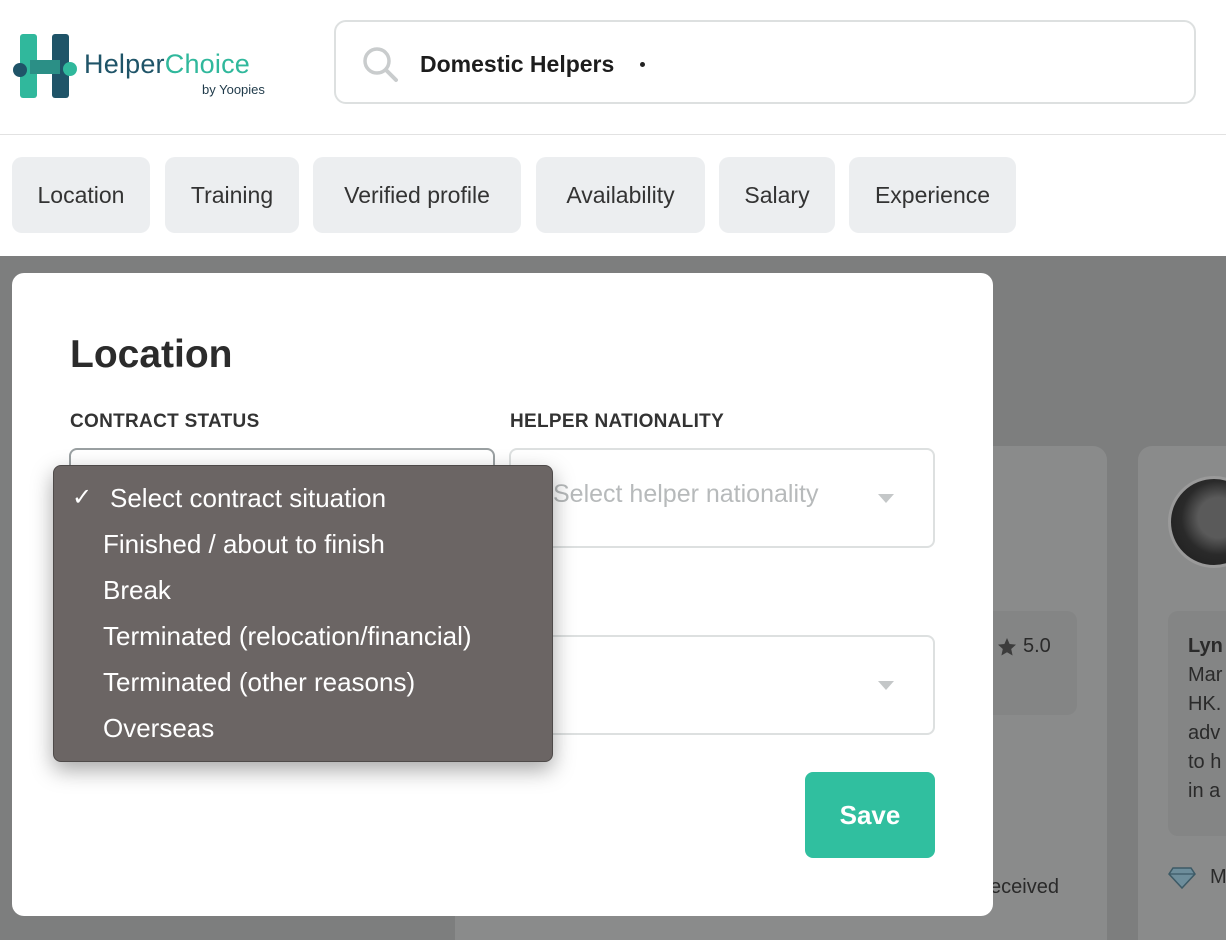 Image resolution: width=1226 pixels, height=940 pixels. Describe the element at coordinates (1205, 762) in the screenshot. I see `helper-description-line: to h` at that location.